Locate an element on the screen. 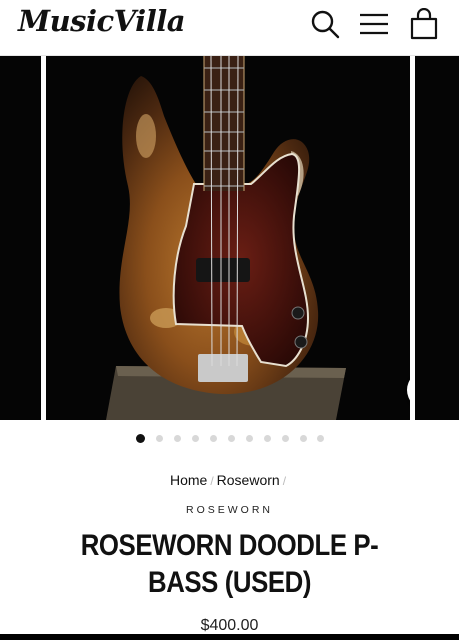 This screenshot has width=459, height=640. product-price: $400.00 is located at coordinates (229, 625).